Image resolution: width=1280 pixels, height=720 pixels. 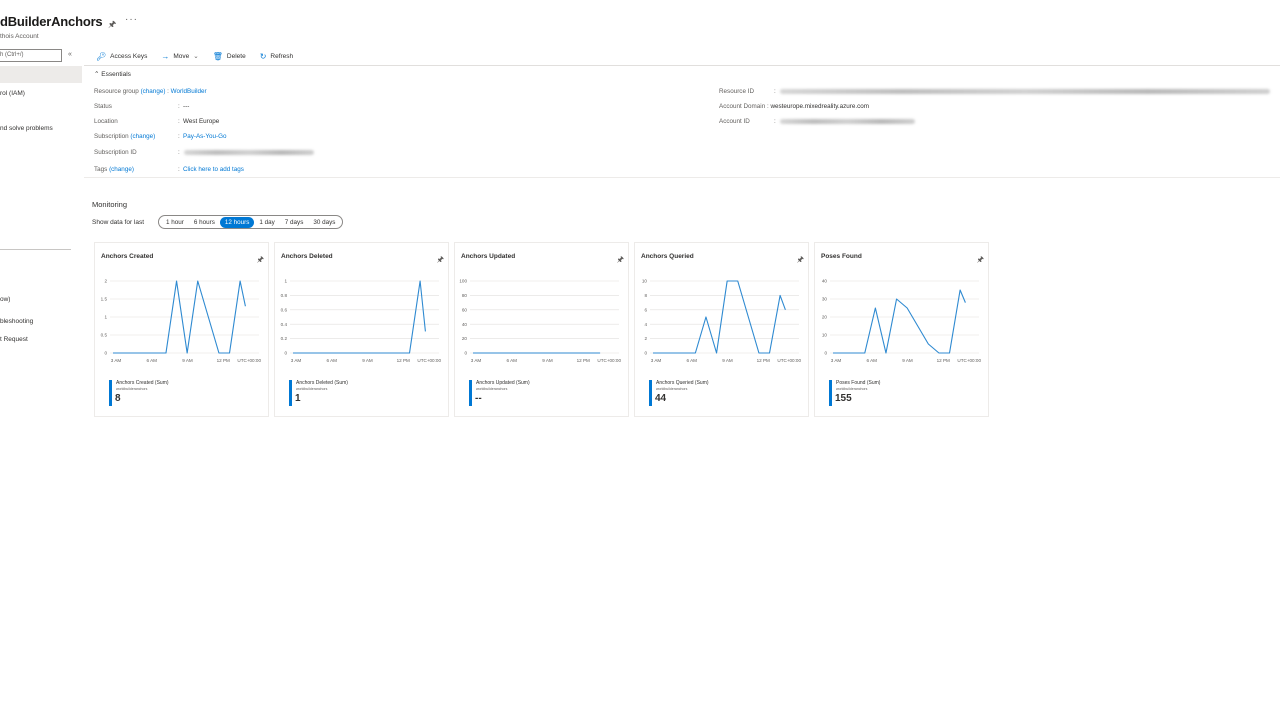 I want to click on sidebar-item-overview, so click(x=41, y=74).